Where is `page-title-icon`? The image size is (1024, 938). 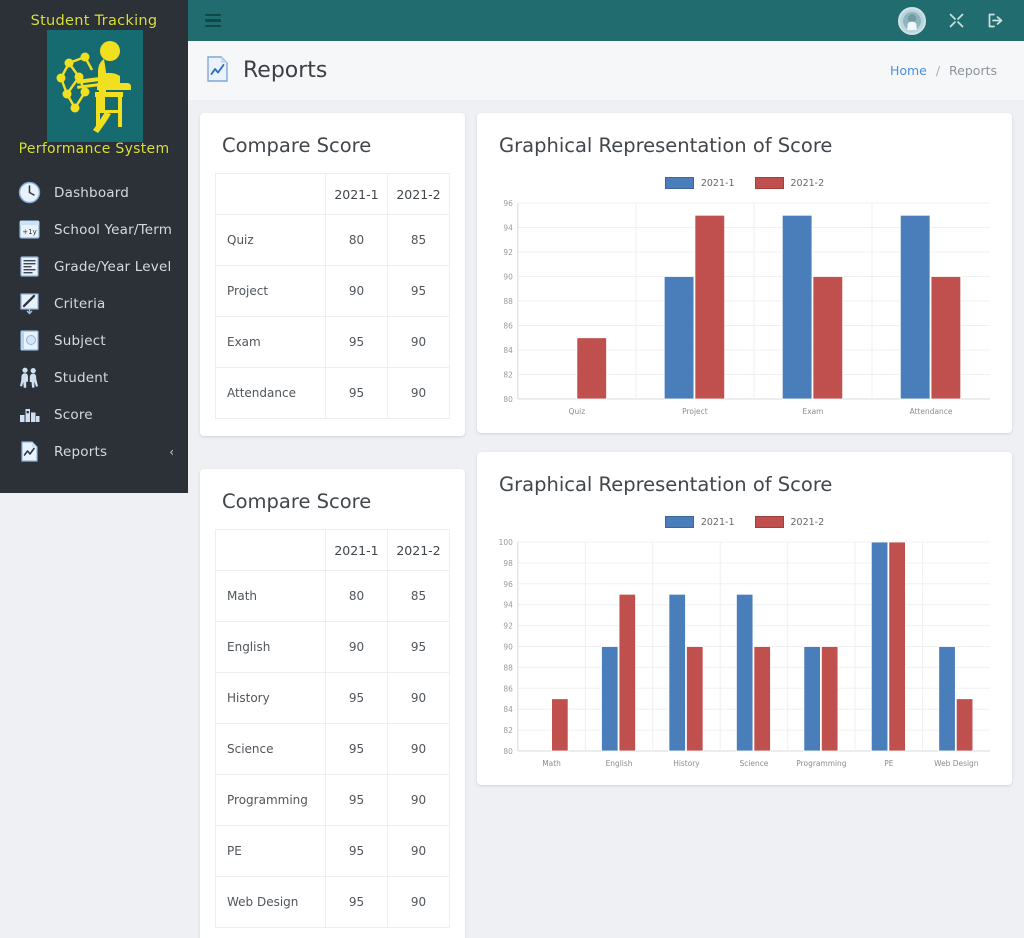
page-title-icon is located at coordinates (218, 71).